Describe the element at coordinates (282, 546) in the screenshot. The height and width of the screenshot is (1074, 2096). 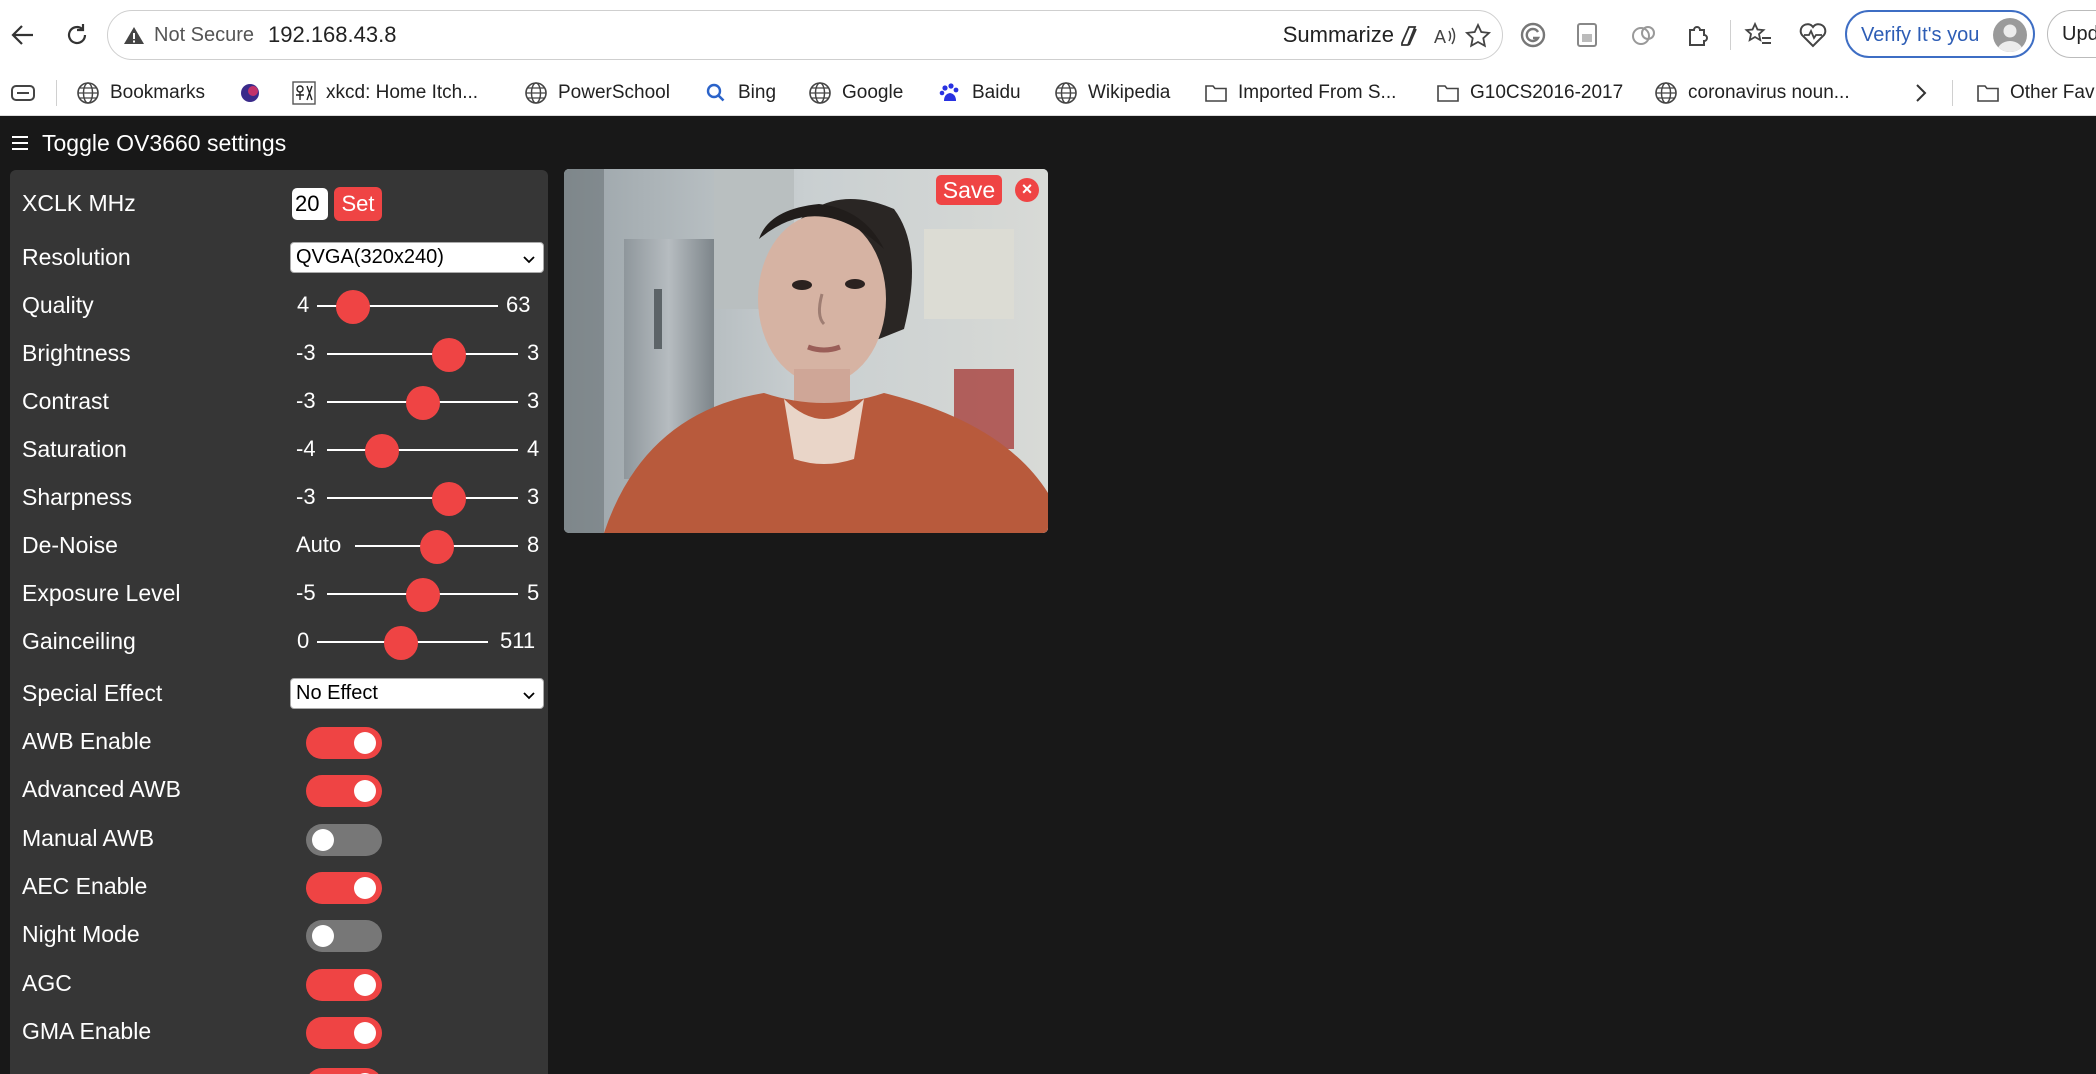
I see `slider-row: De-Noise Auto 8` at that location.